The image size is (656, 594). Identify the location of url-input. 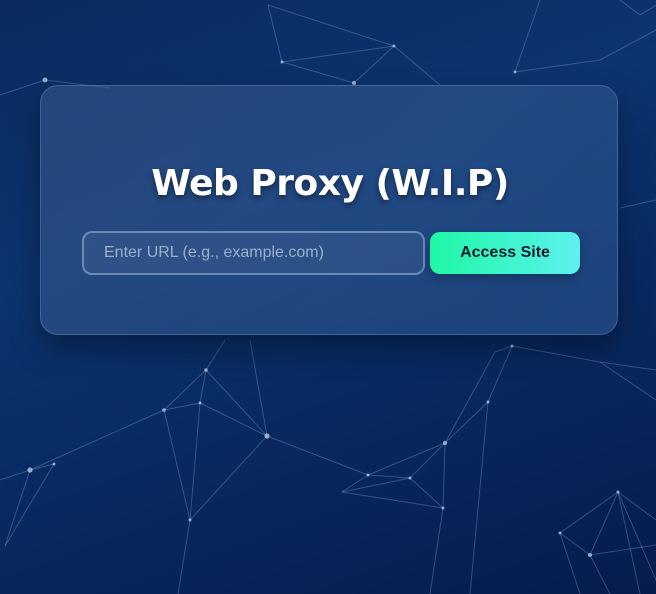
(253, 253).